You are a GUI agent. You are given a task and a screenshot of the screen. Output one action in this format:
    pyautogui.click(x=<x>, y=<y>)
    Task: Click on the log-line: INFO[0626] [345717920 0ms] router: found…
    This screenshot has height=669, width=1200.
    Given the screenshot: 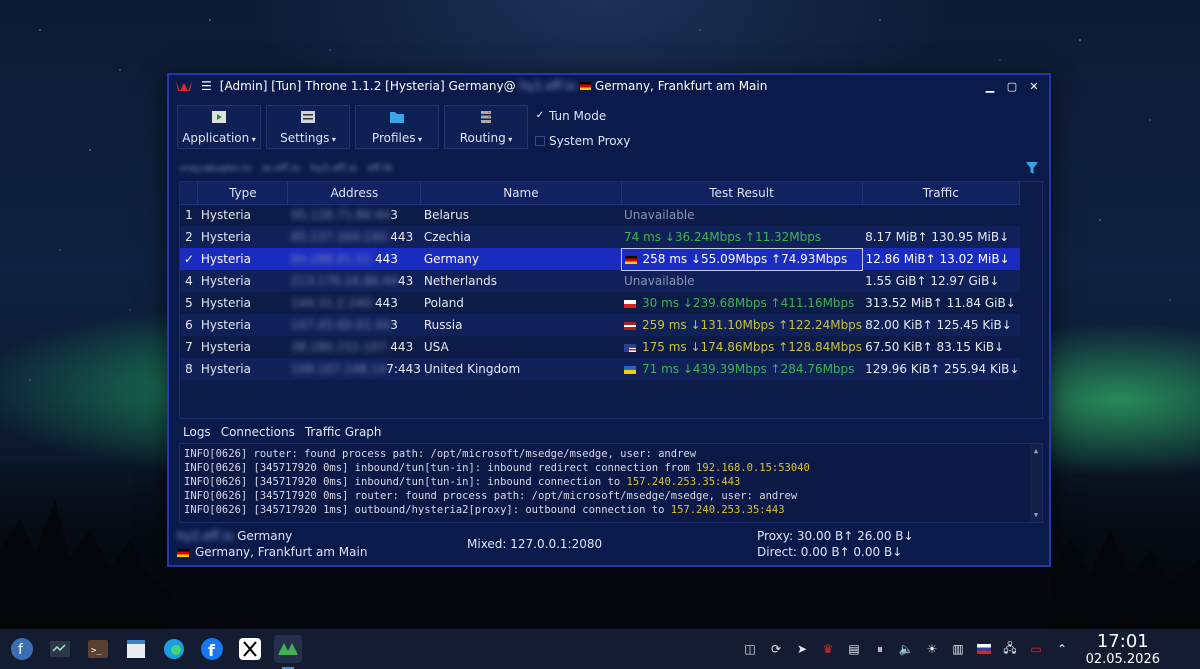 What is the action you would take?
    pyautogui.click(x=491, y=496)
    